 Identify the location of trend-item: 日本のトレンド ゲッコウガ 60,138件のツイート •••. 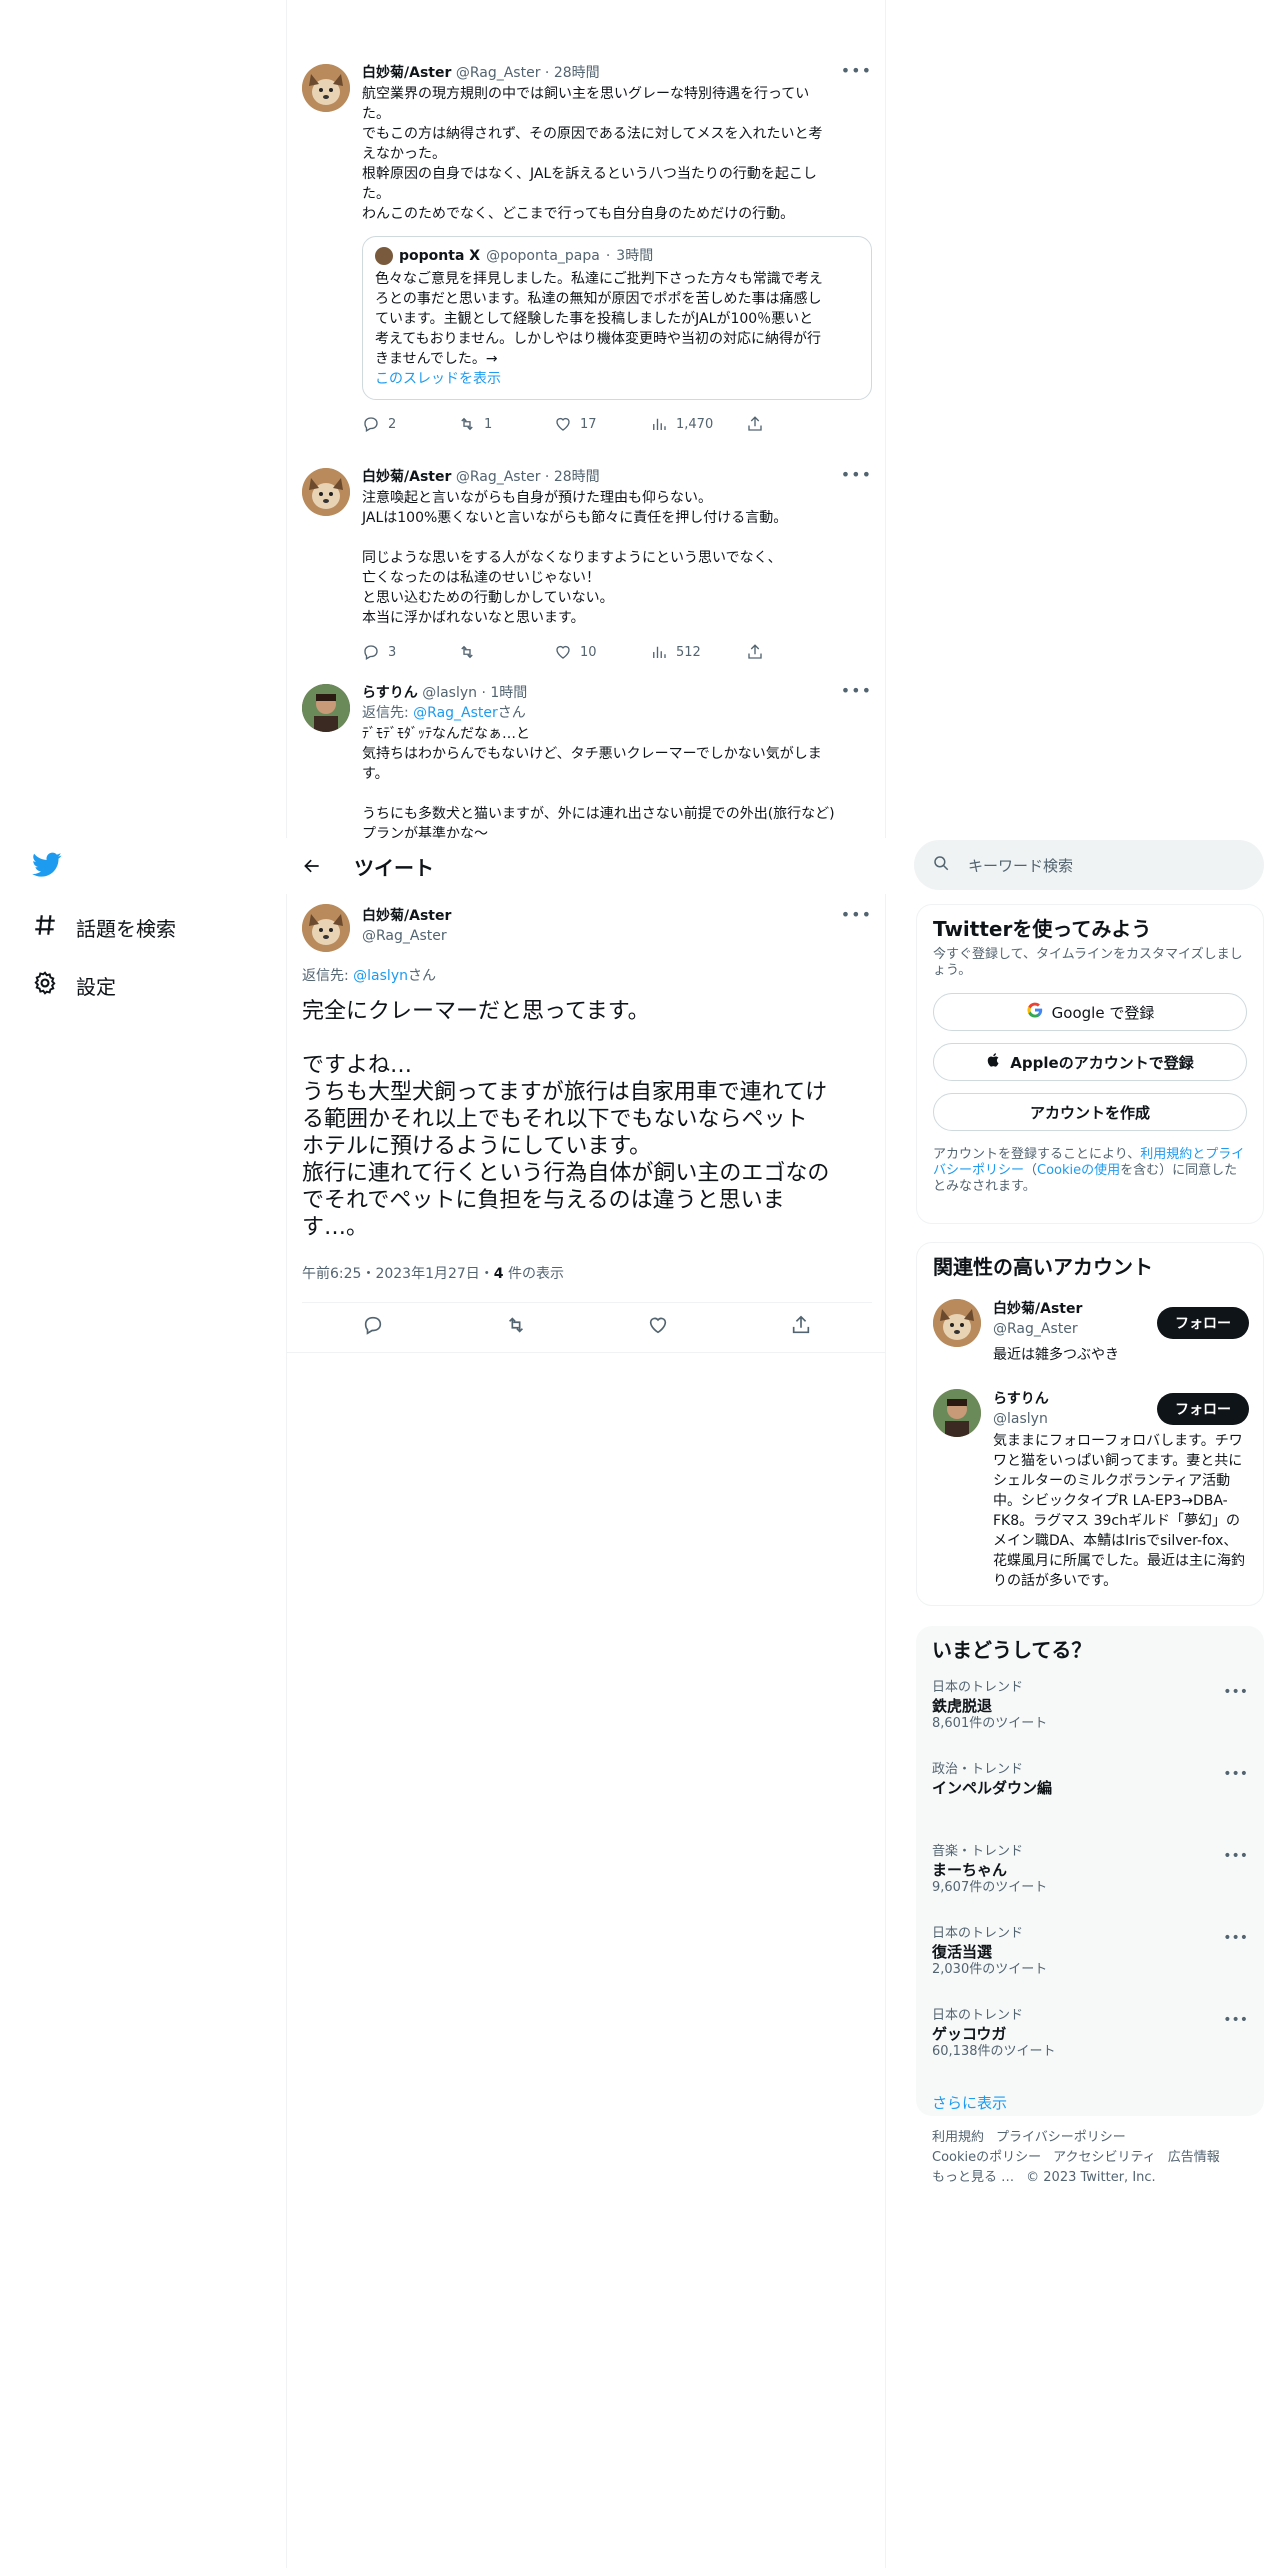
(1090, 2049).